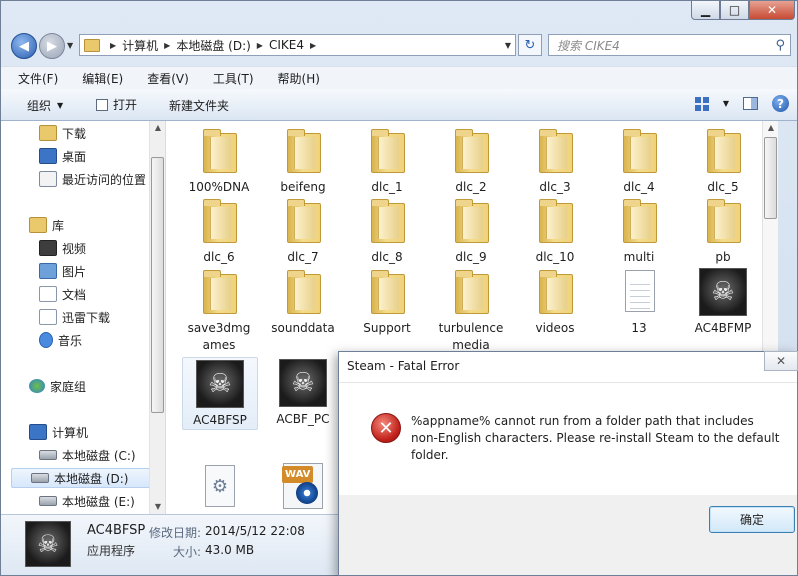  I want to click on file-item: 100%DNA, so click(219, 161).